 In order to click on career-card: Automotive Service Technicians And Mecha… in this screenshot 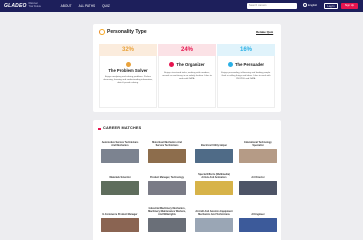, I will do `click(120, 149)`.